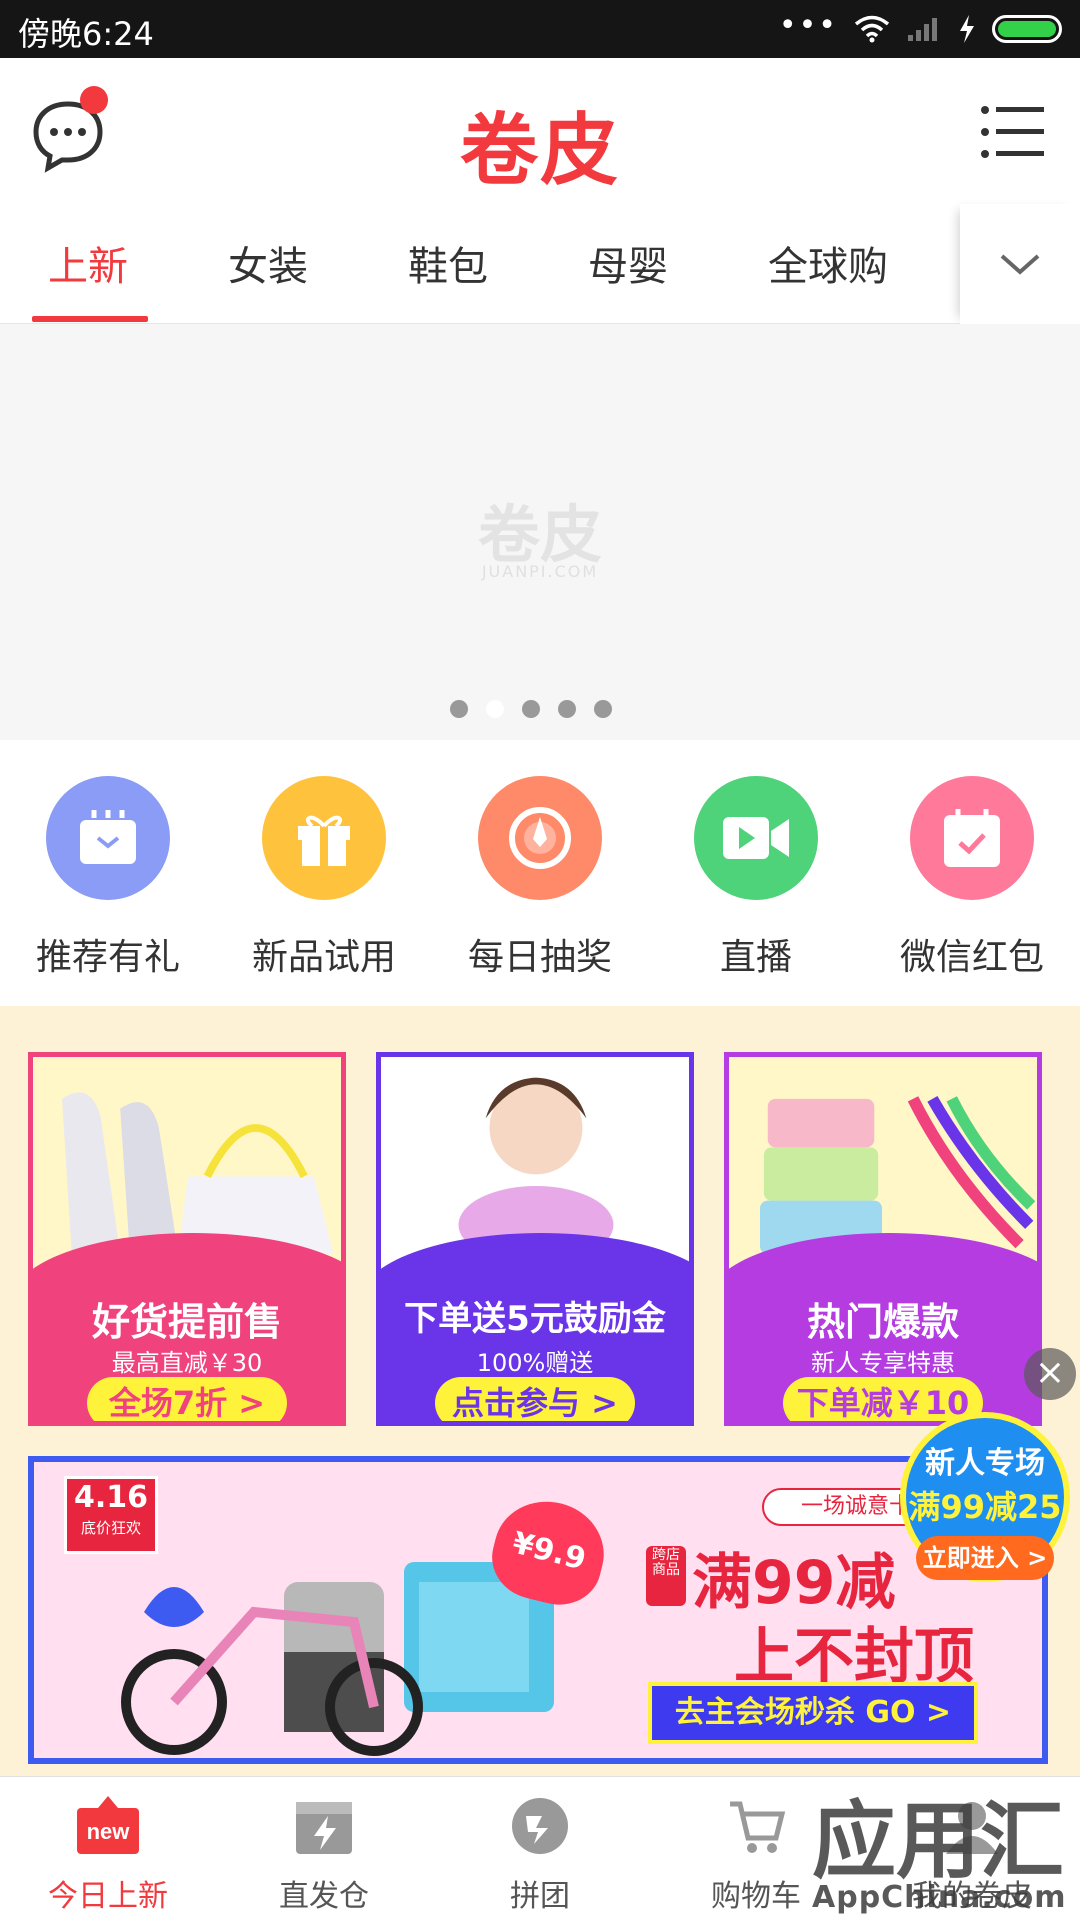  Describe the element at coordinates (1050, 1374) in the screenshot. I see `close-float-button: ×` at that location.